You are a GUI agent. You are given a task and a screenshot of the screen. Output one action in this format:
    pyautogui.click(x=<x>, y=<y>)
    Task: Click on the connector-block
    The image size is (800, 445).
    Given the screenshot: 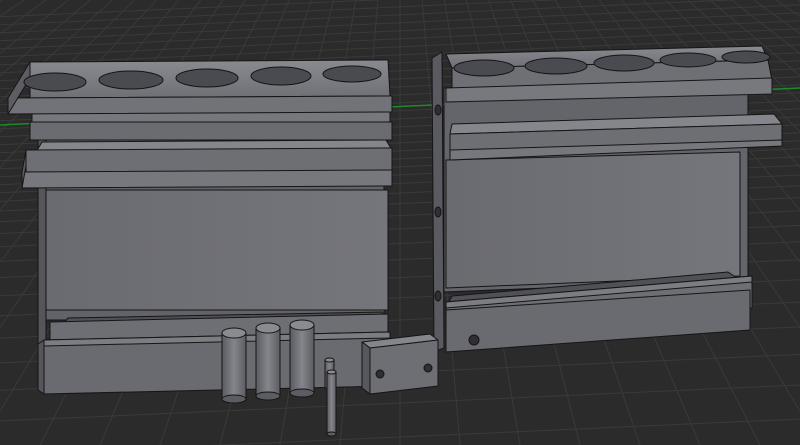 What is the action you would take?
    pyautogui.click(x=400, y=364)
    